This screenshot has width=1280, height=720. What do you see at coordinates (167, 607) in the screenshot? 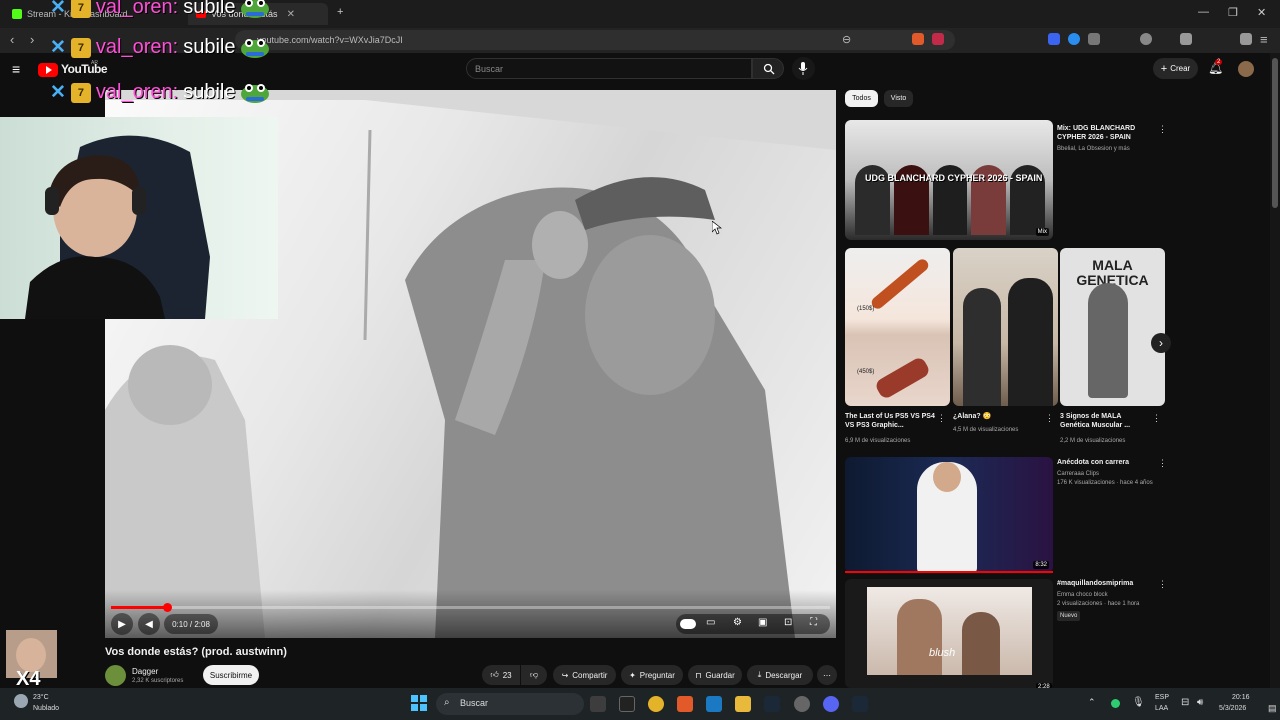
I see `progress-scrubber` at bounding box center [167, 607].